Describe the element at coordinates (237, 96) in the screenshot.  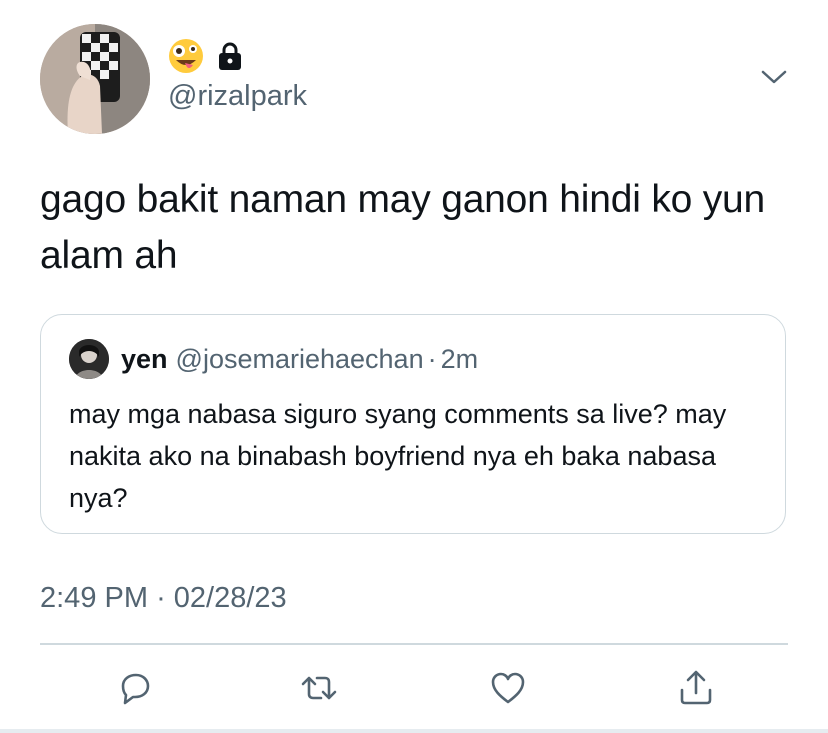
I see `author-handle: @rizalpark` at that location.